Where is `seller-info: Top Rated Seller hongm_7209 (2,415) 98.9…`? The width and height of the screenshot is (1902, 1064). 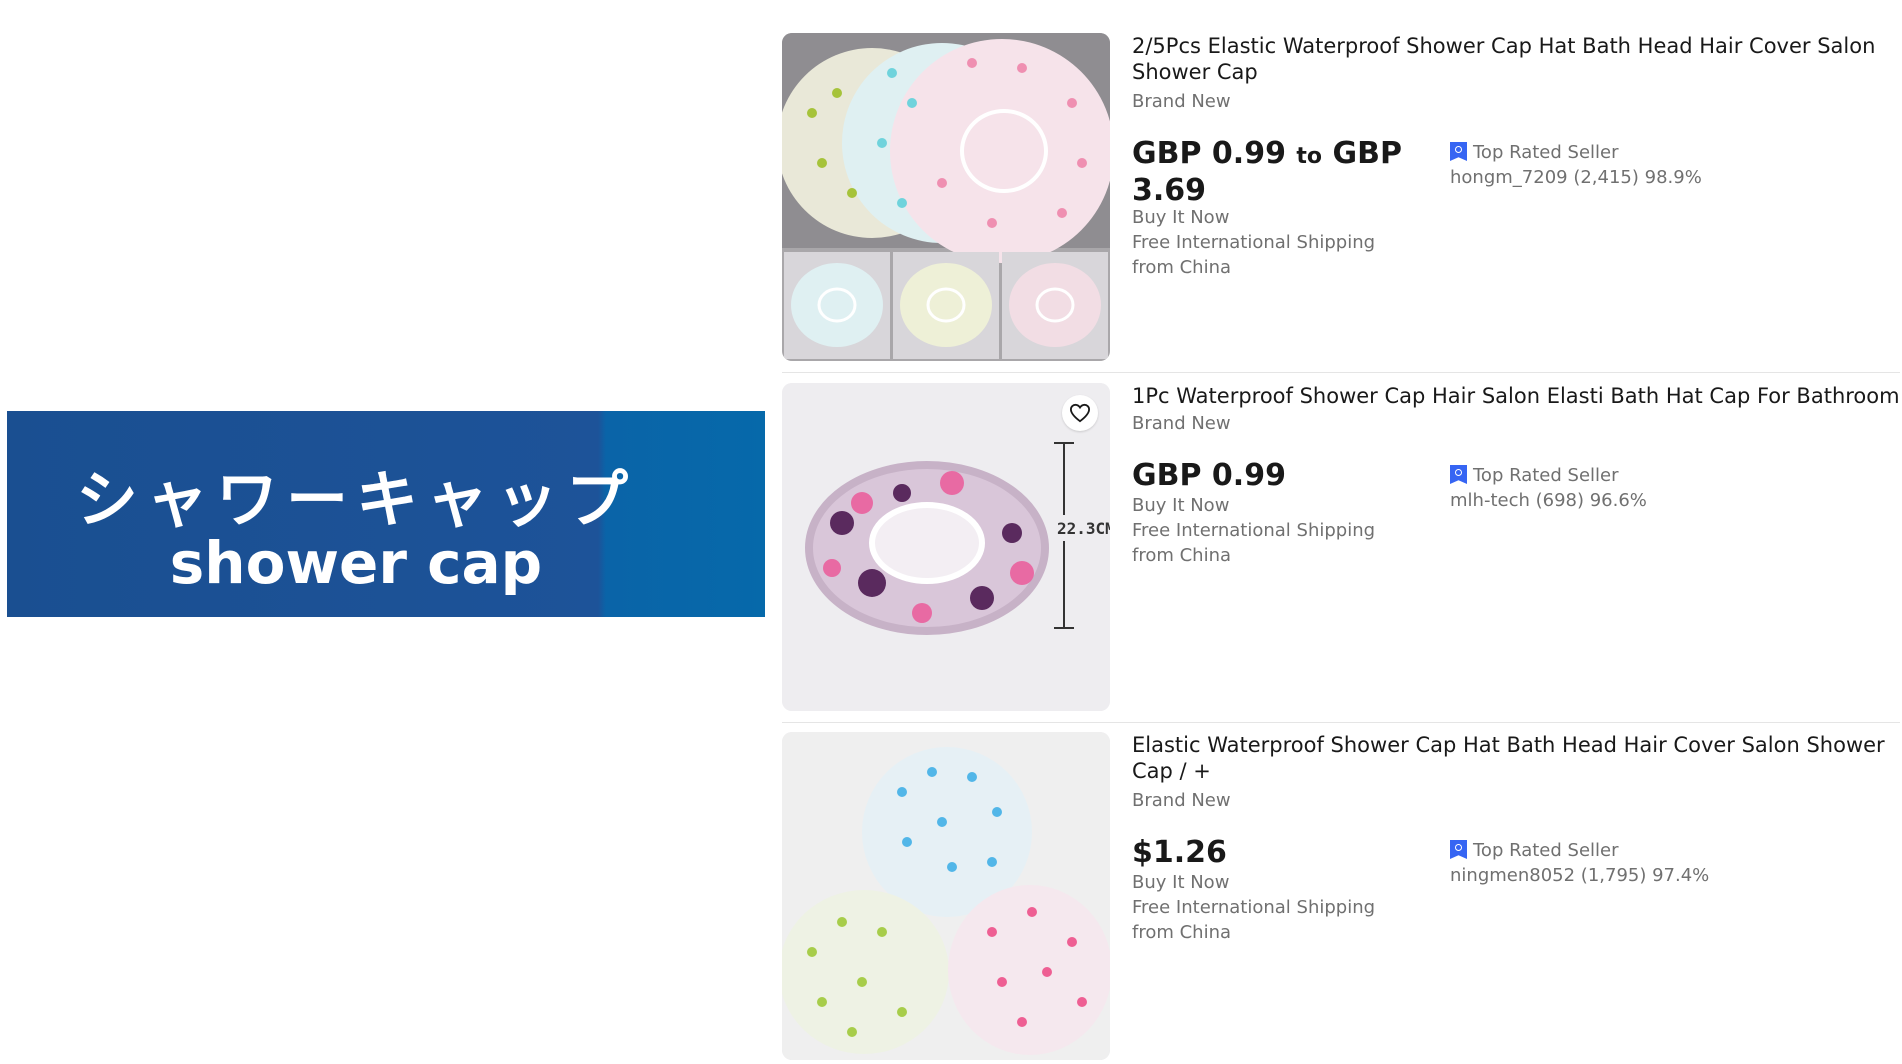
seller-info: Top Rated Seller hongm_7209 (2,415) 98.9… is located at coordinates (1576, 165).